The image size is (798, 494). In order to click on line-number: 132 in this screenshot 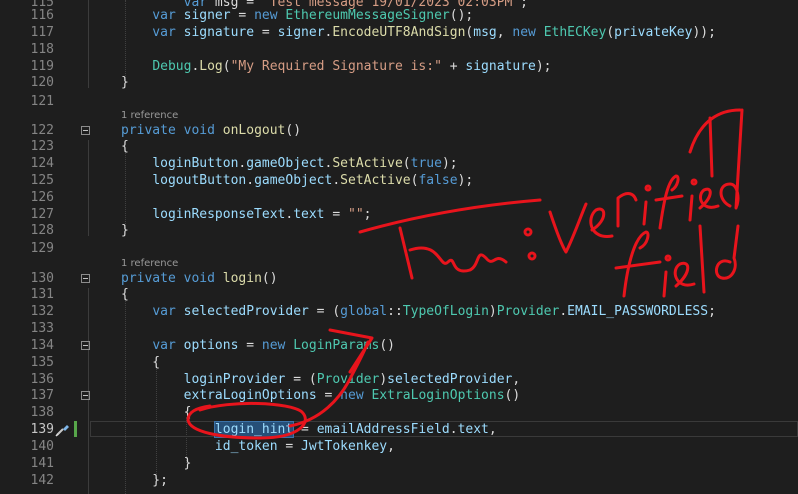, I will do `click(42, 311)`.